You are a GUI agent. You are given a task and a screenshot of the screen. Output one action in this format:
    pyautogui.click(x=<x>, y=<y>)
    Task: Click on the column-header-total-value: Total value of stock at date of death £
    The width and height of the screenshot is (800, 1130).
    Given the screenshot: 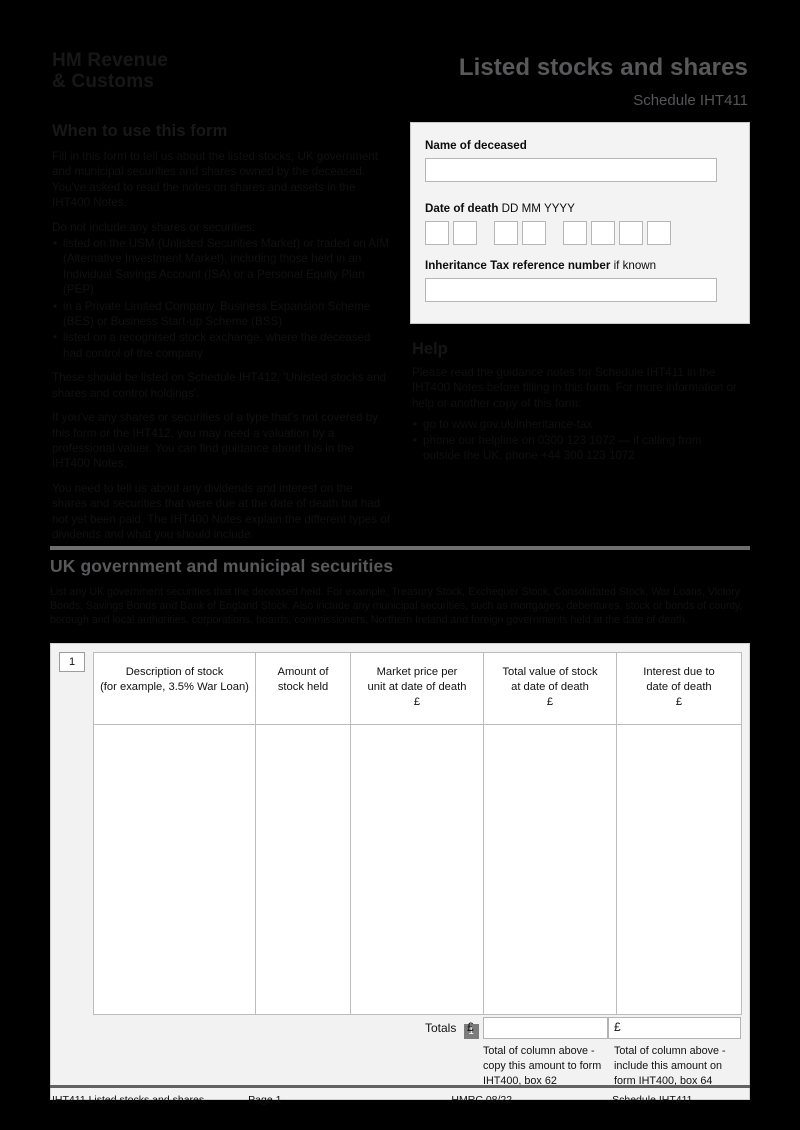 What is the action you would take?
    pyautogui.click(x=550, y=688)
    